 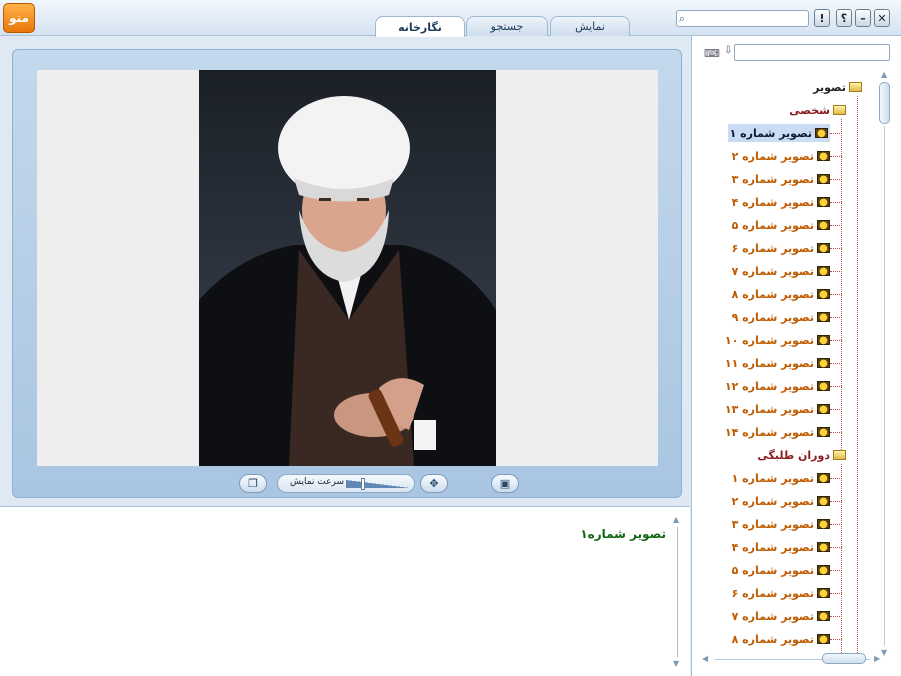 I want to click on caption-scrollbar: ▲ ▼, so click(x=678, y=592).